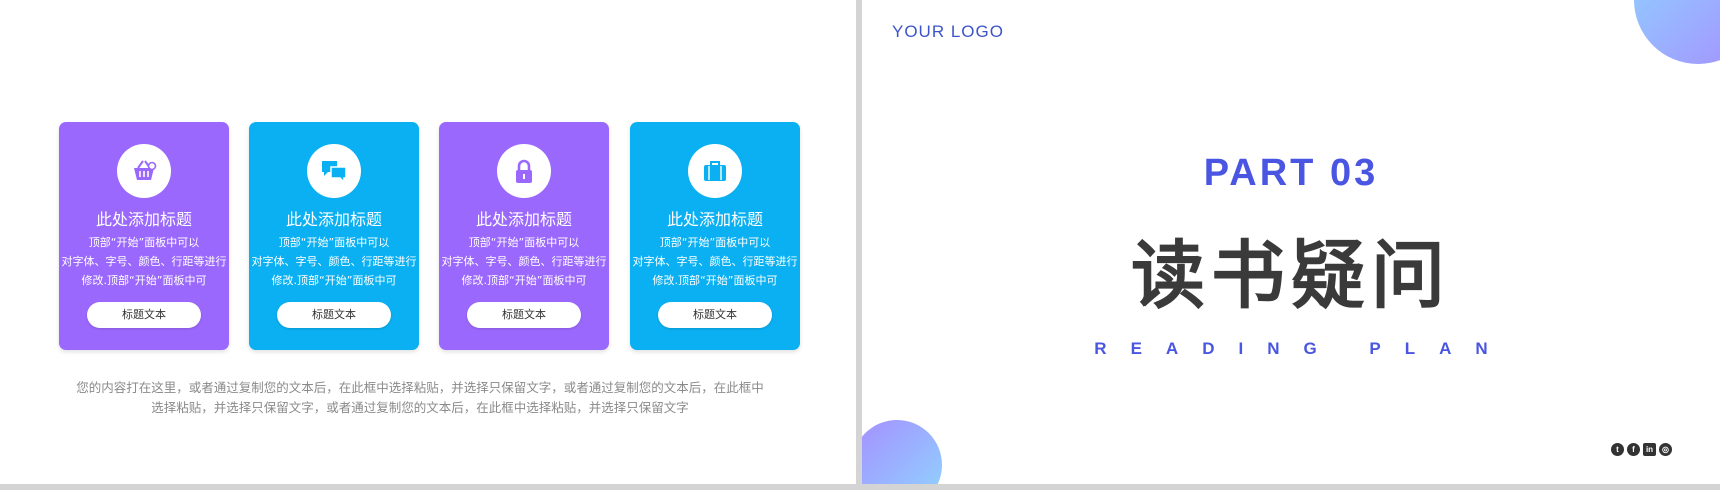 The height and width of the screenshot is (490, 1720). I want to click on lock-icon, so click(524, 171).